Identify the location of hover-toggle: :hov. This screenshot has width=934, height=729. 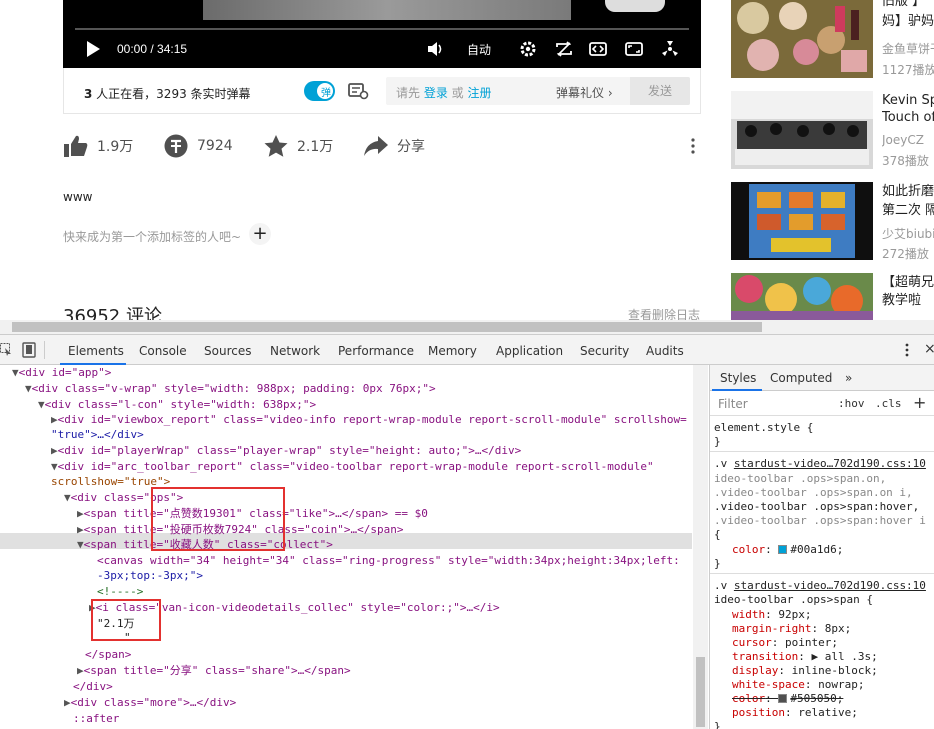
(851, 403).